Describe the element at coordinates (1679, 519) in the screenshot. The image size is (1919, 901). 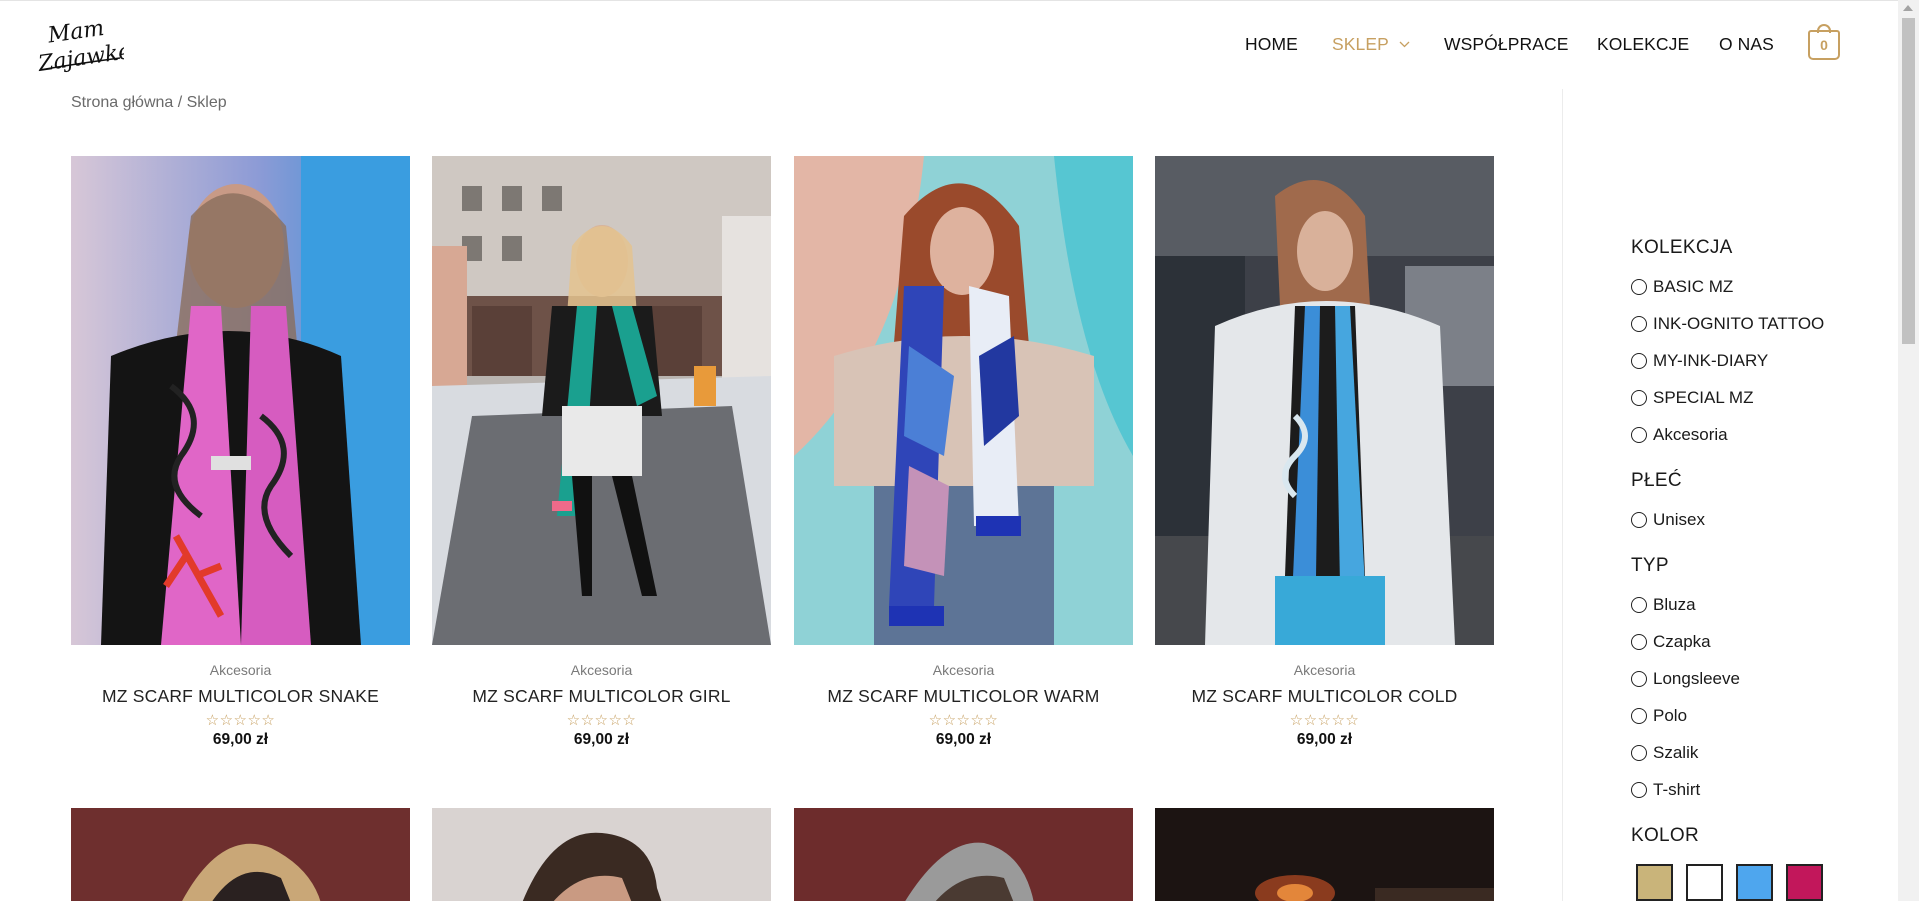
I see `filter-option-label: Unisex` at that location.